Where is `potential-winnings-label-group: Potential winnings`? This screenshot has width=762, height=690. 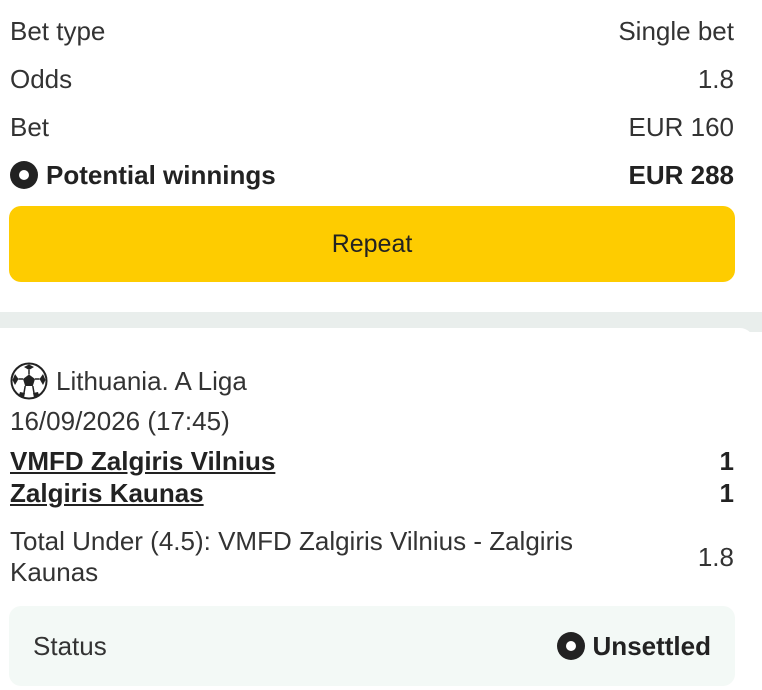
potential-winnings-label-group: Potential winnings is located at coordinates (143, 175).